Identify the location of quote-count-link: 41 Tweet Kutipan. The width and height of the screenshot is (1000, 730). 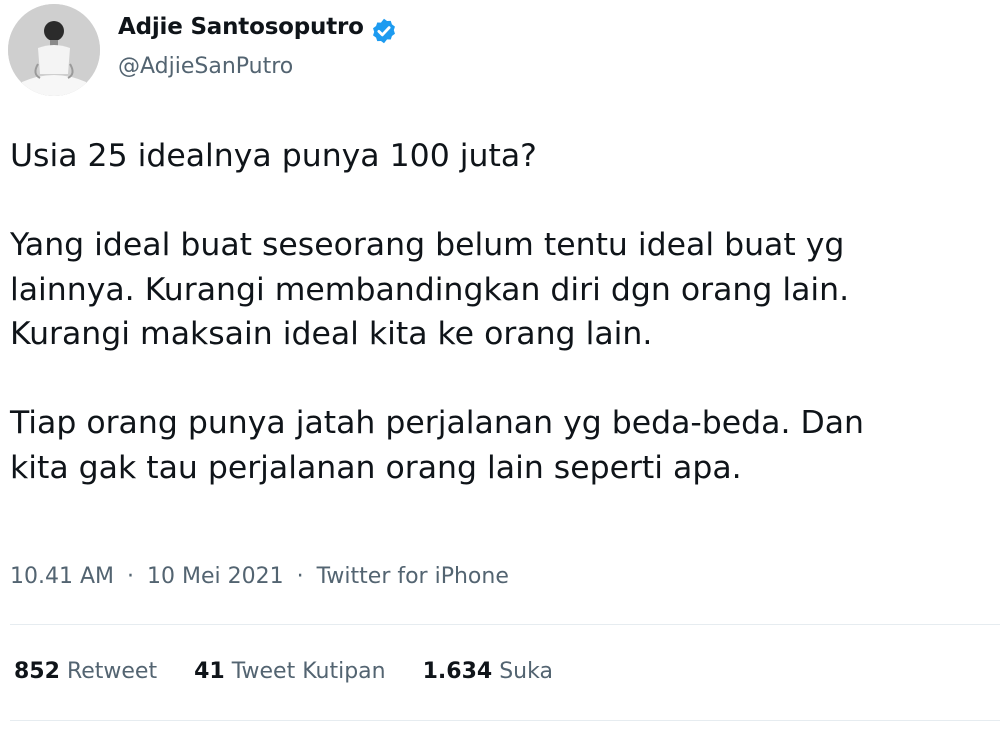
(290, 671).